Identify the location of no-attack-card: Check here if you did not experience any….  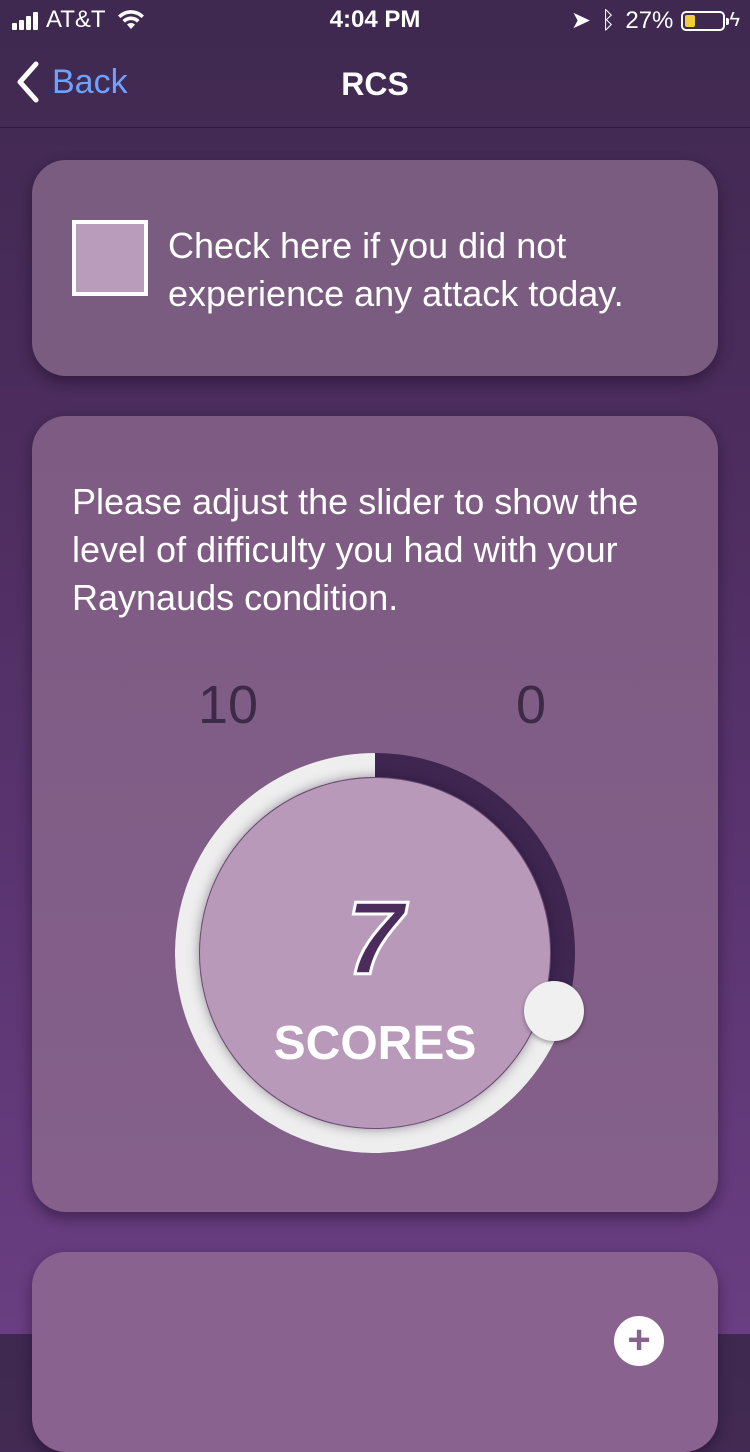
(375, 268).